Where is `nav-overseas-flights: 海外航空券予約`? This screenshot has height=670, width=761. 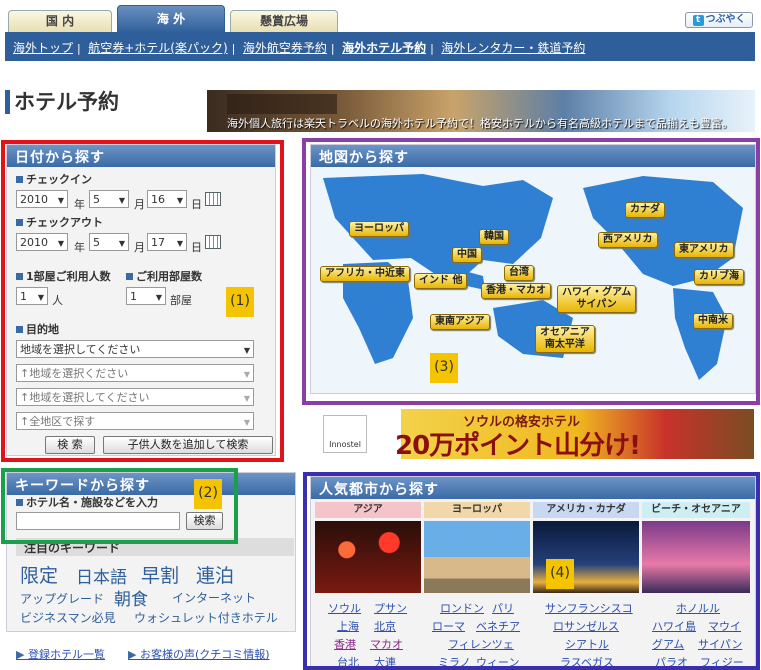
nav-overseas-flights: 海外航空券予約 is located at coordinates (285, 48).